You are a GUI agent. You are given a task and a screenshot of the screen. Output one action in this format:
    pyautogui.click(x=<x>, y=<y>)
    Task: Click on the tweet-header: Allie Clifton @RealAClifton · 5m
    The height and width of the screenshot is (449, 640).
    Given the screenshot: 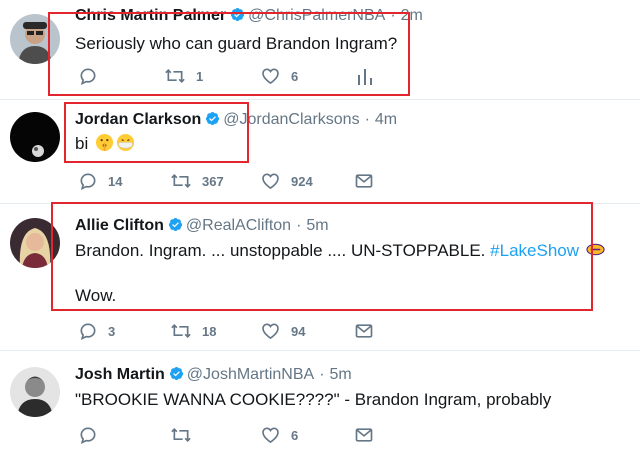 What is the action you would take?
    pyautogui.click(x=202, y=225)
    